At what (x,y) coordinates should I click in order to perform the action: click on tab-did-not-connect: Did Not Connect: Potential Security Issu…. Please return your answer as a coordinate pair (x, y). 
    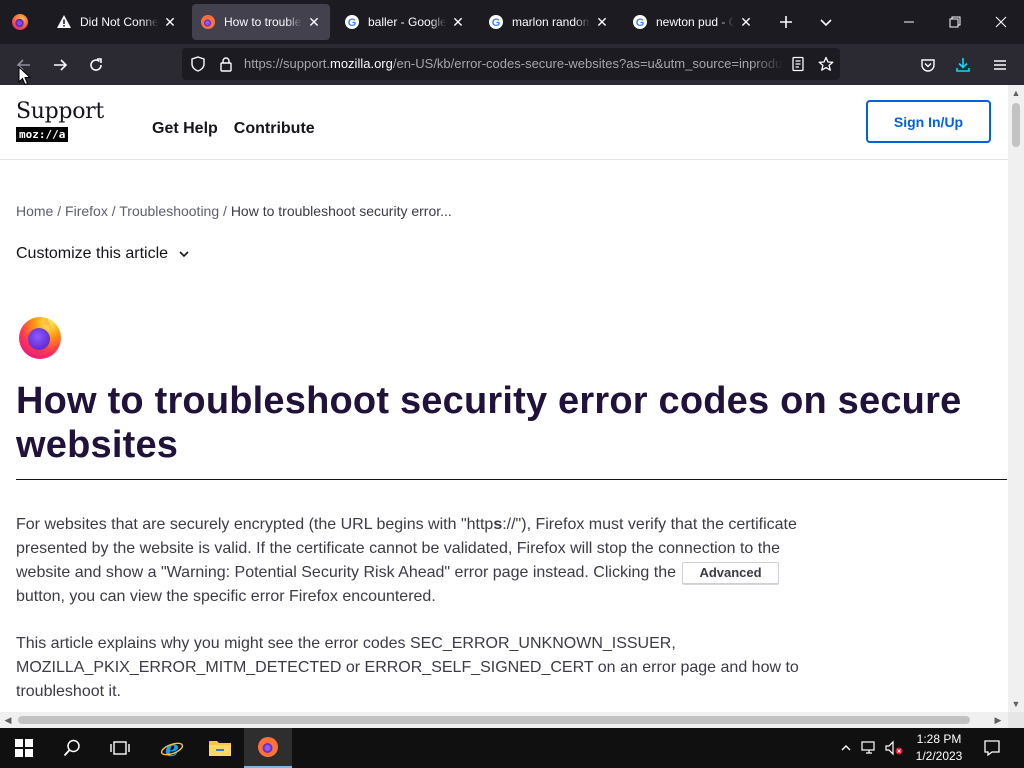
    Looking at the image, I should click on (117, 22).